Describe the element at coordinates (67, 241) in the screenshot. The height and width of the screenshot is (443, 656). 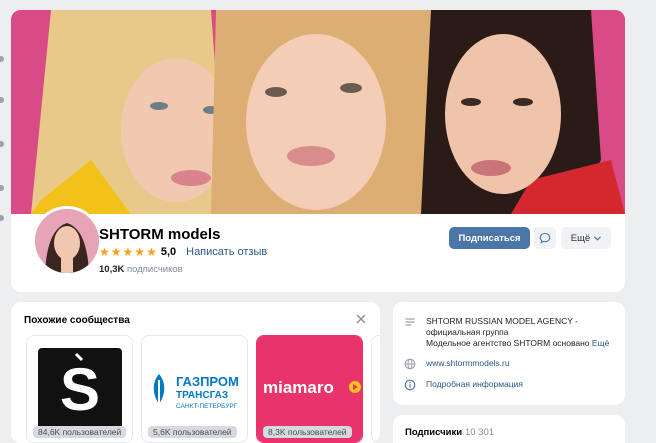
I see `group-avatar` at that location.